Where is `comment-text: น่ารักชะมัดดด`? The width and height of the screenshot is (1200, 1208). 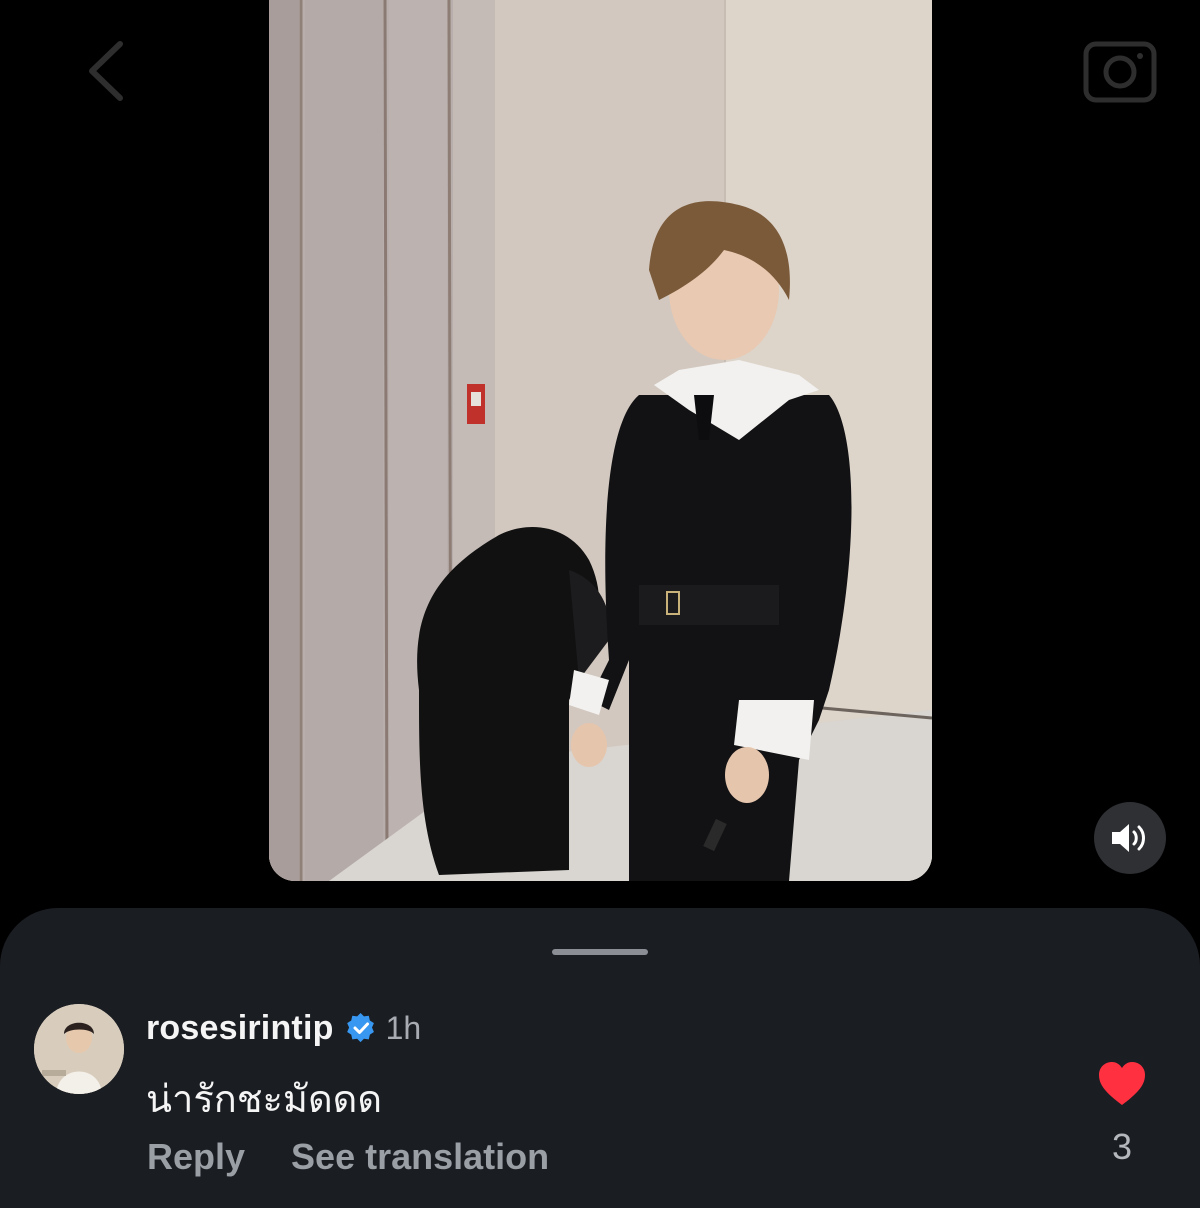 comment-text: น่ารักชะมัดดด is located at coordinates (264, 1100).